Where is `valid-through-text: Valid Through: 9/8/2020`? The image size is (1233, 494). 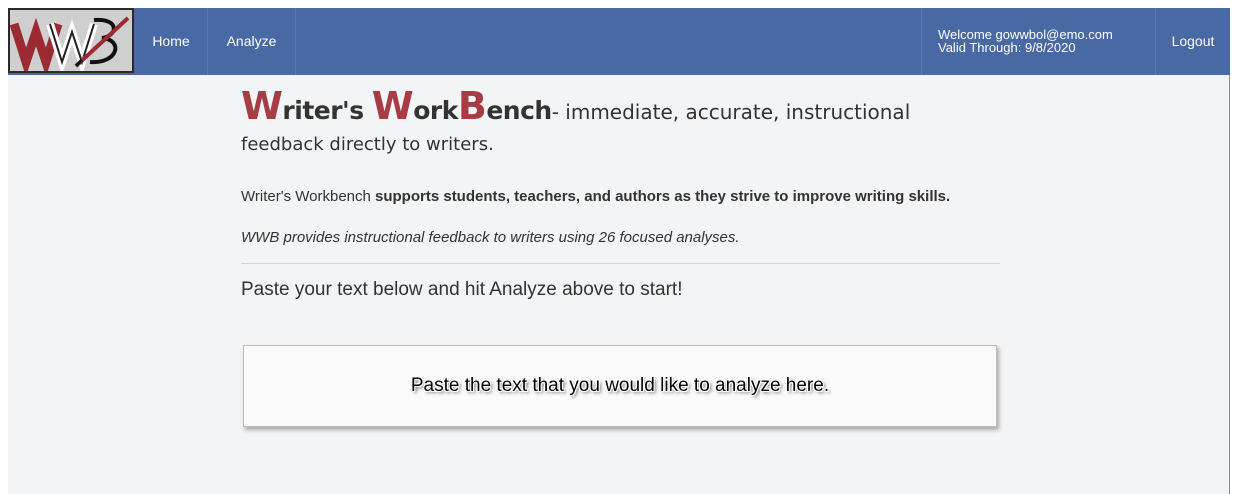 valid-through-text: Valid Through: 9/8/2020 is located at coordinates (1007, 47).